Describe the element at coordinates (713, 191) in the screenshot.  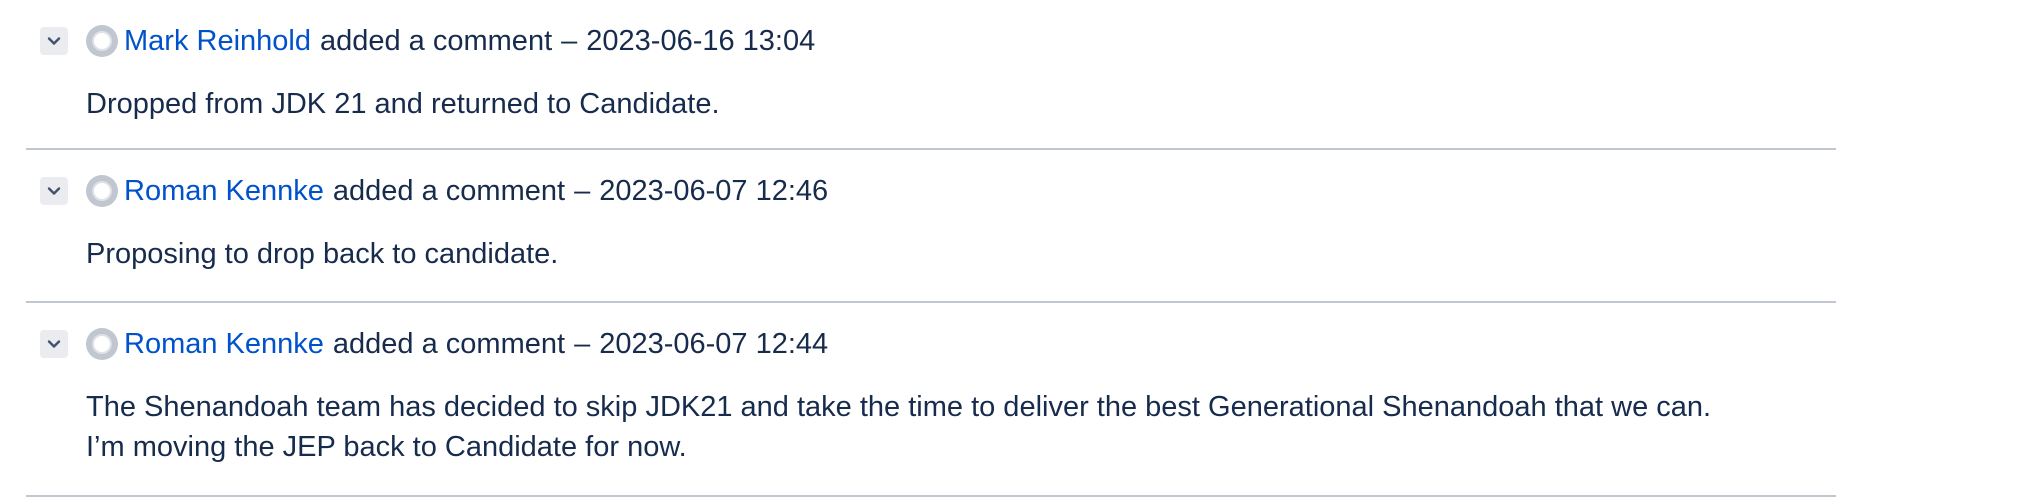
I see `comment-timestamp: 2023-06-07 12:46` at that location.